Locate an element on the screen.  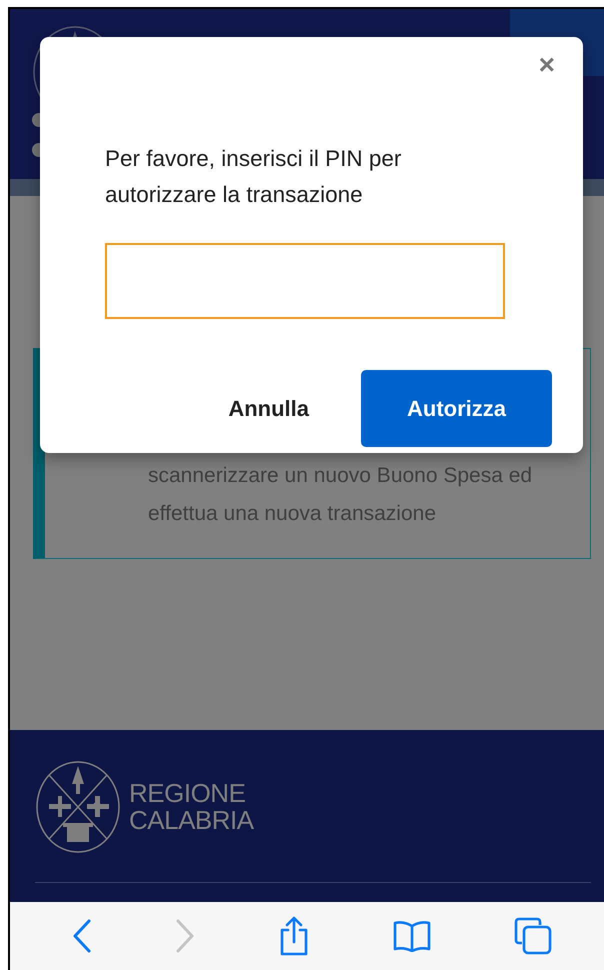
pin-prompt: Per favore, inserisci il PIN per autorizzare la transazione is located at coordinates (253, 177).